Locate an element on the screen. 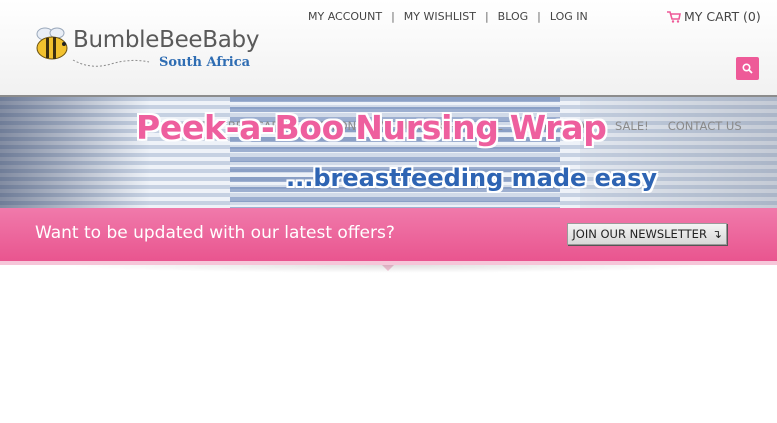 The width and height of the screenshot is (777, 423). my-wishlist-link: MY WISHLIST is located at coordinates (440, 16).